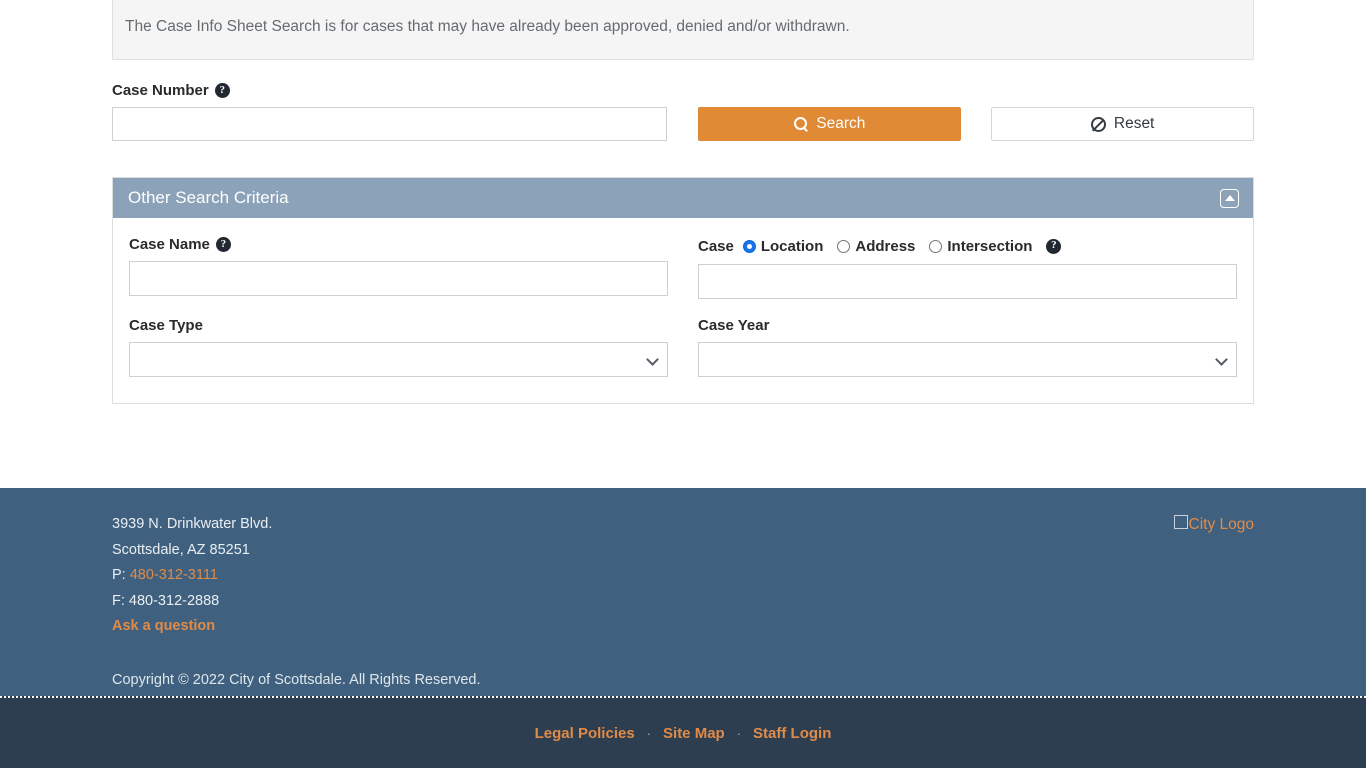 Image resolution: width=1366 pixels, height=768 pixels. What do you see at coordinates (885, 246) in the screenshot?
I see `radio-address-label: Address` at bounding box center [885, 246].